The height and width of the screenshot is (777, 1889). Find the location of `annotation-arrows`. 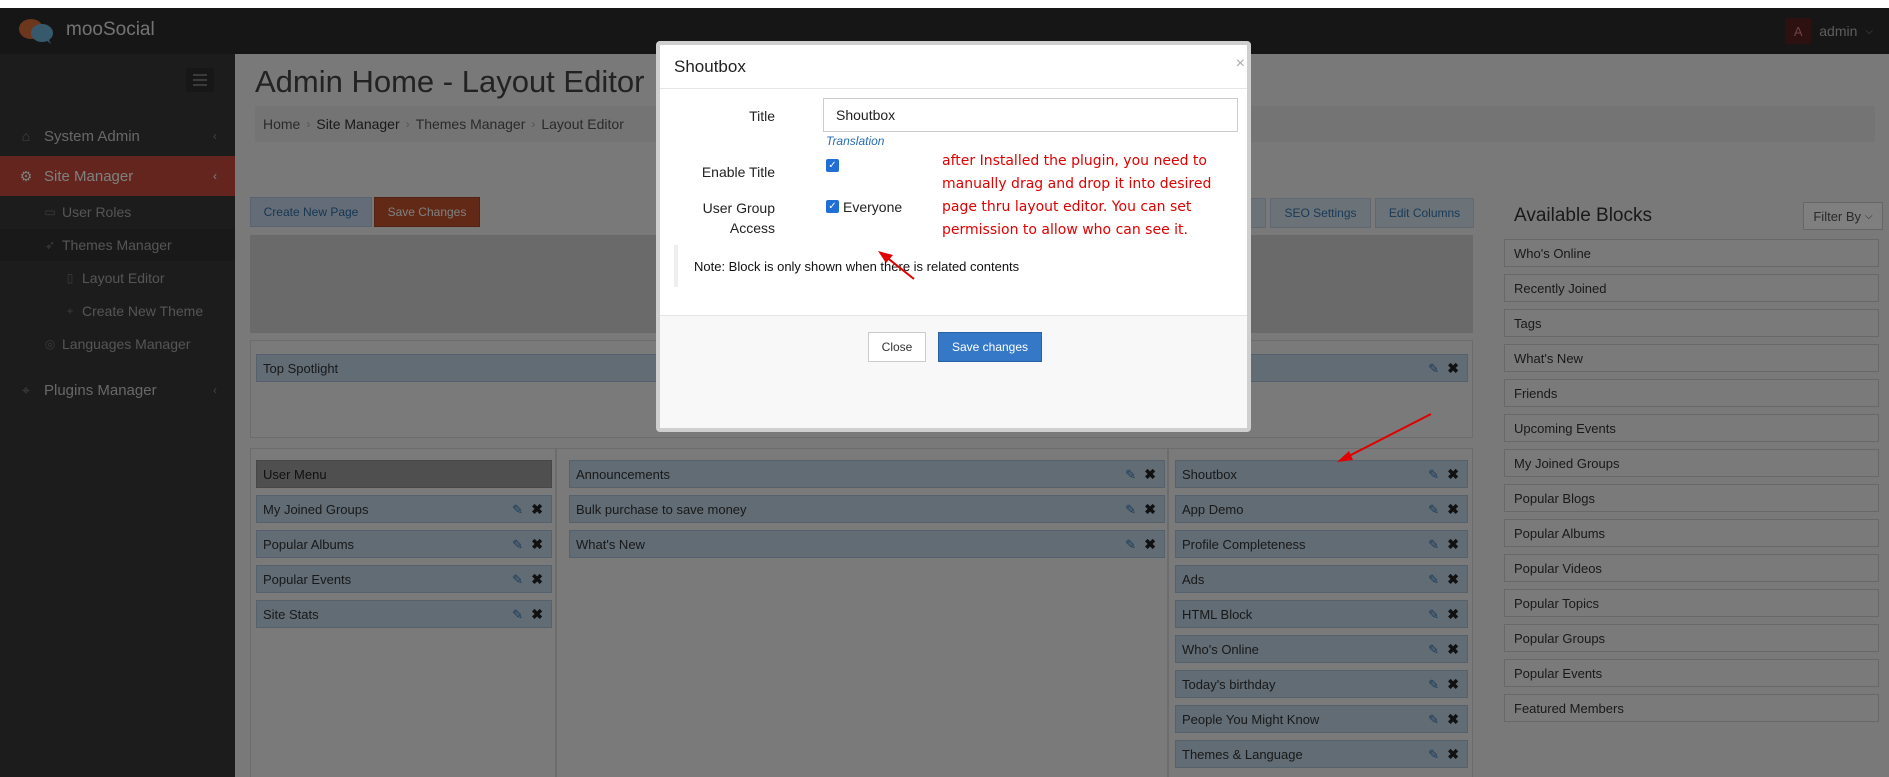

annotation-arrows is located at coordinates (1155, 356).